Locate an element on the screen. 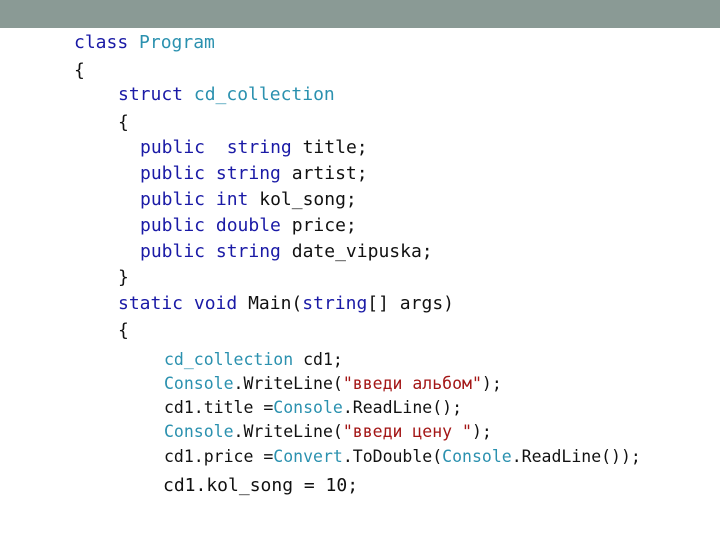 Image resolution: width=720 pixels, height=540 pixels. code-line-assign-kol-song: cd1.kol_song = 10; is located at coordinates (261, 485).